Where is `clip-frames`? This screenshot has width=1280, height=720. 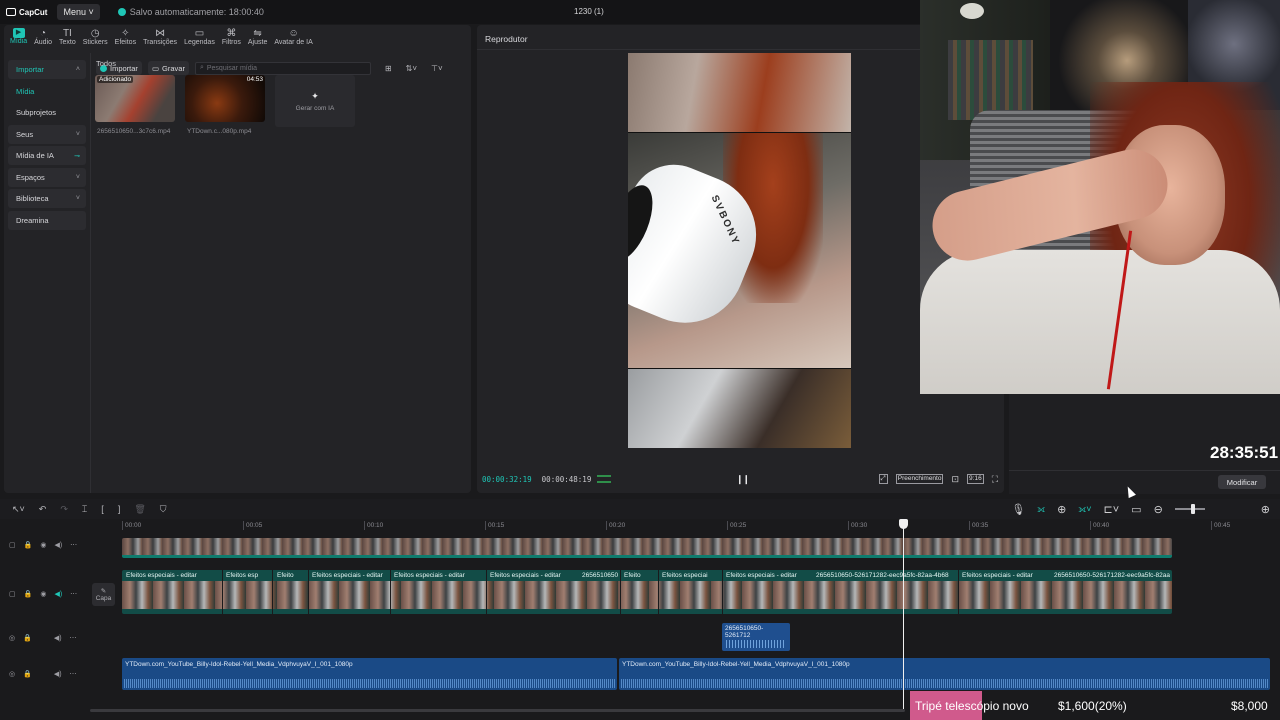
clip-frames is located at coordinates (647, 595).